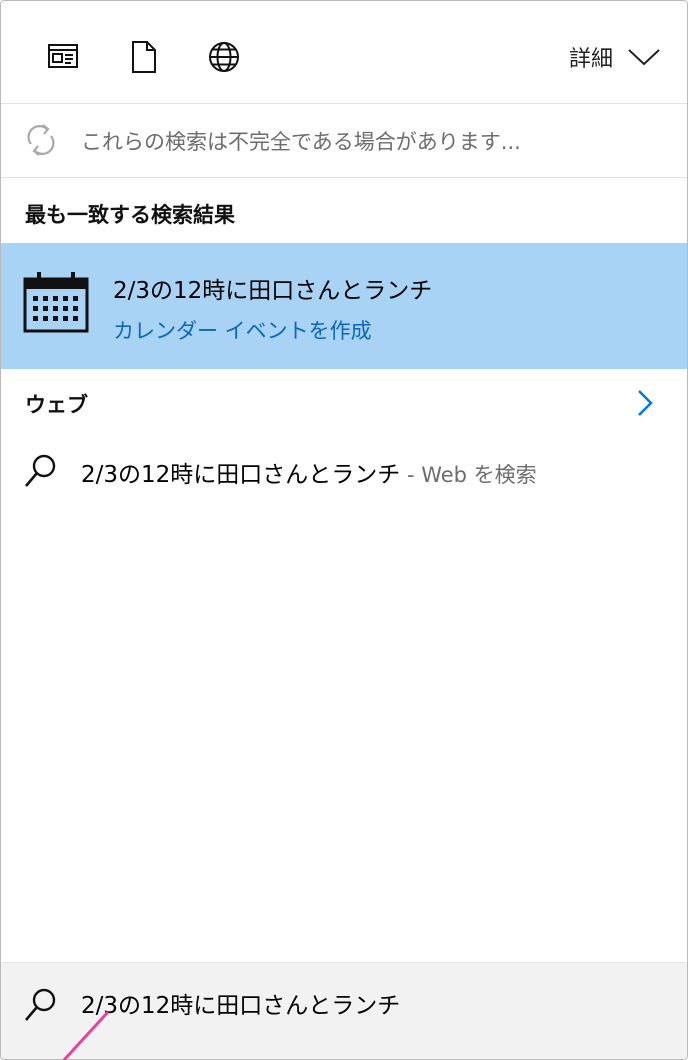  Describe the element at coordinates (645, 403) in the screenshot. I see `chevron-right-icon` at that location.